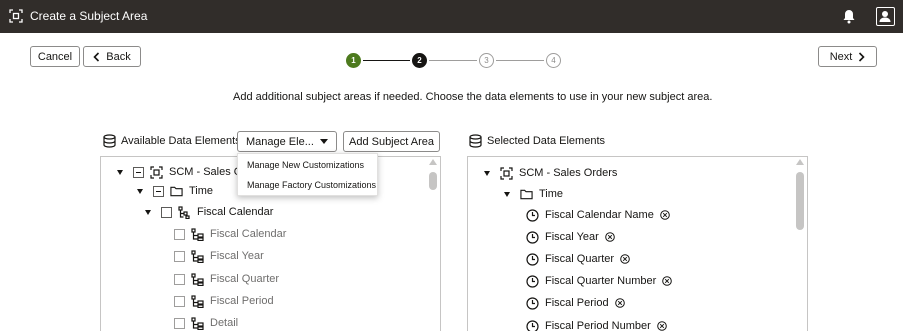  What do you see at coordinates (305, 165) in the screenshot?
I see `menu-item-new-customizations: Manage New Customizations` at bounding box center [305, 165].